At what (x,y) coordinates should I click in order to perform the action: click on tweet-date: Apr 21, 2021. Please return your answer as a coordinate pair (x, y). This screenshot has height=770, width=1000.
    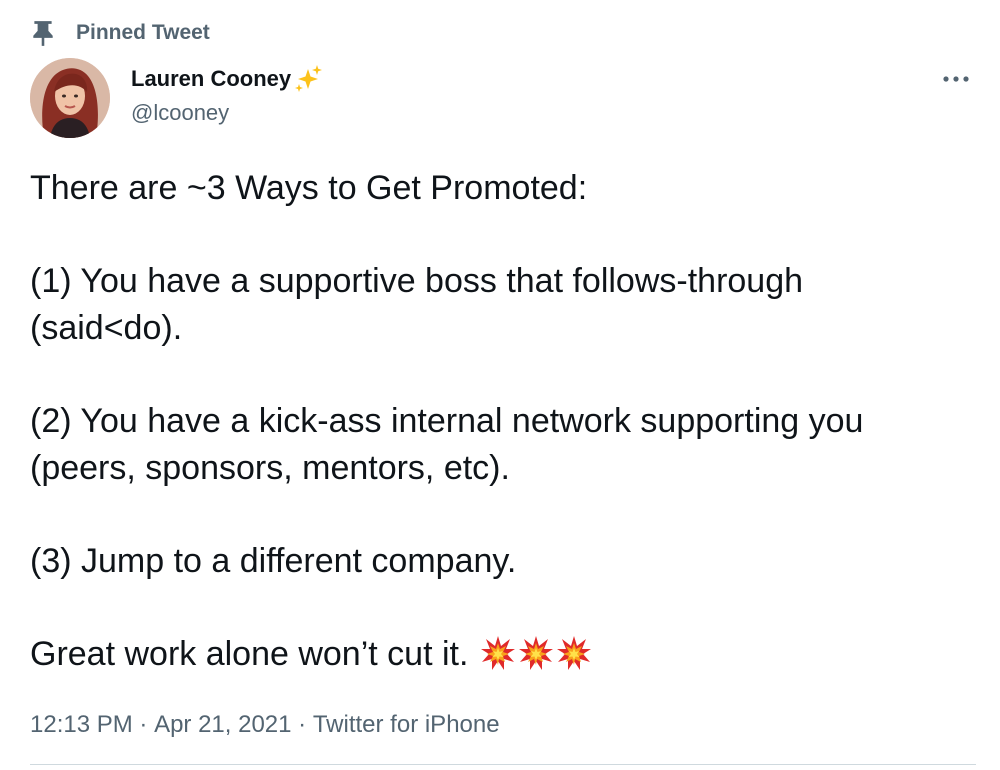
    Looking at the image, I should click on (222, 725).